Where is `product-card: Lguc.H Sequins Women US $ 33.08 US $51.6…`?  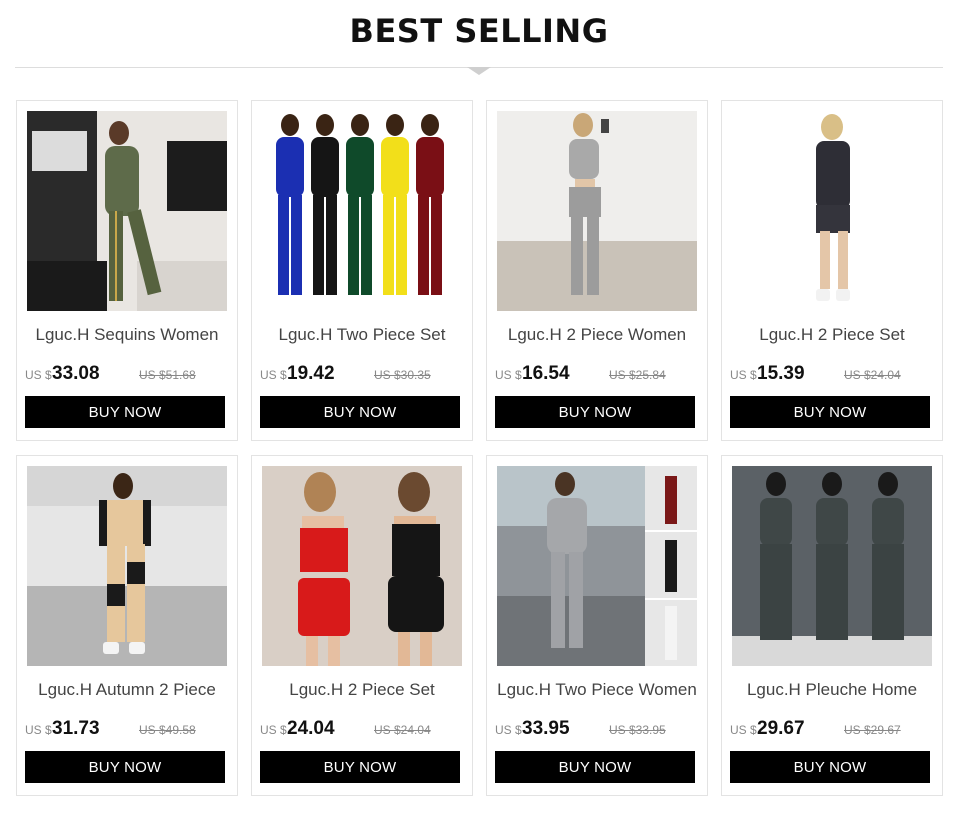
product-card: Lguc.H Sequins Women US $ 33.08 US $51.6… is located at coordinates (127, 270).